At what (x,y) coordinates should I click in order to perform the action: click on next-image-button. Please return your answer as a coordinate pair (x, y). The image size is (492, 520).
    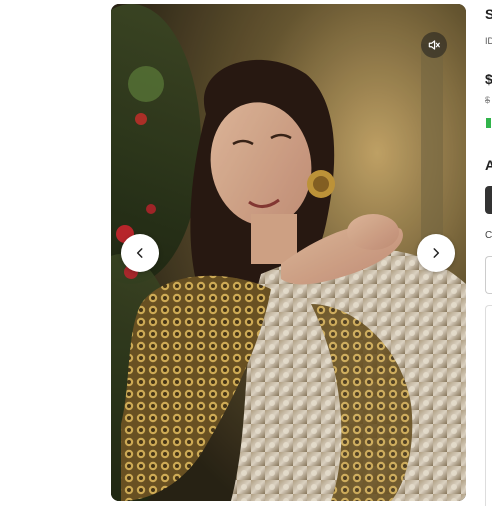
    Looking at the image, I should click on (436, 253).